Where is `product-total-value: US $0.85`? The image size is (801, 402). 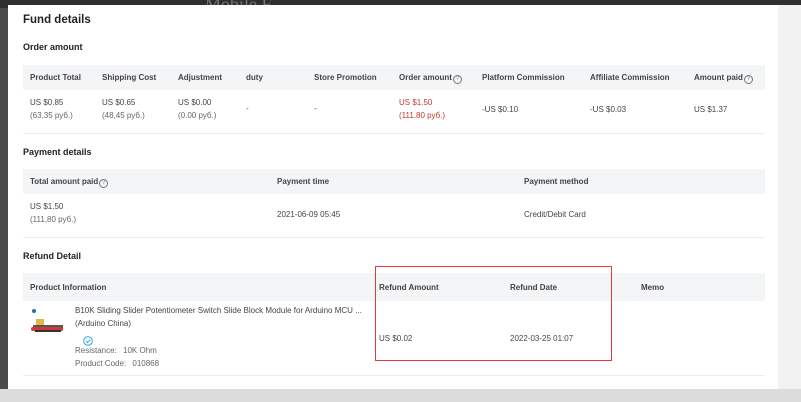
product-total-value: US $0.85 is located at coordinates (47, 102).